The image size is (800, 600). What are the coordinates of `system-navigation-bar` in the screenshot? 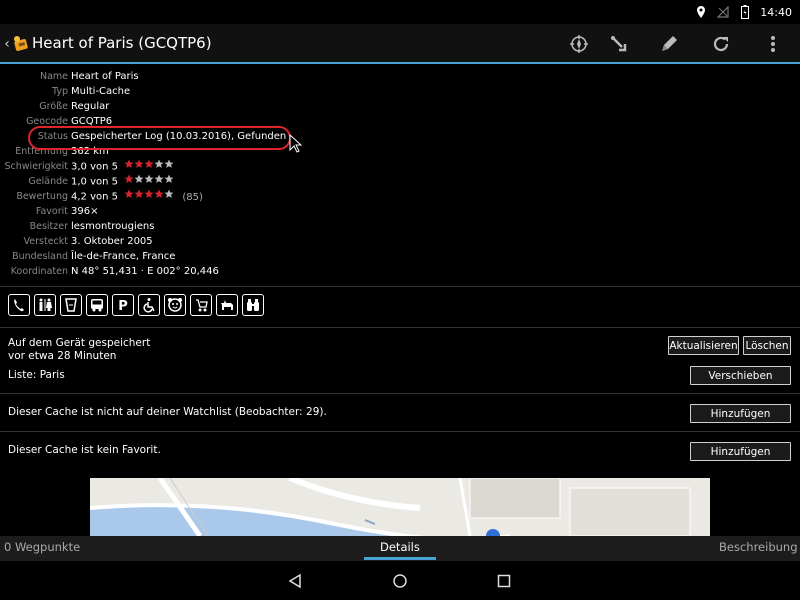 It's located at (400, 580).